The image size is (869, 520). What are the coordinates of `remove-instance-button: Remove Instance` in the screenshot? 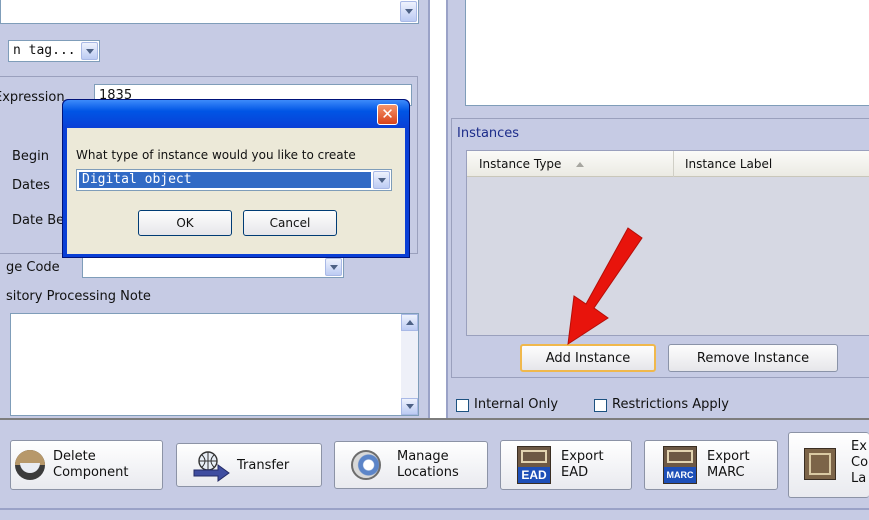 It's located at (753, 358).